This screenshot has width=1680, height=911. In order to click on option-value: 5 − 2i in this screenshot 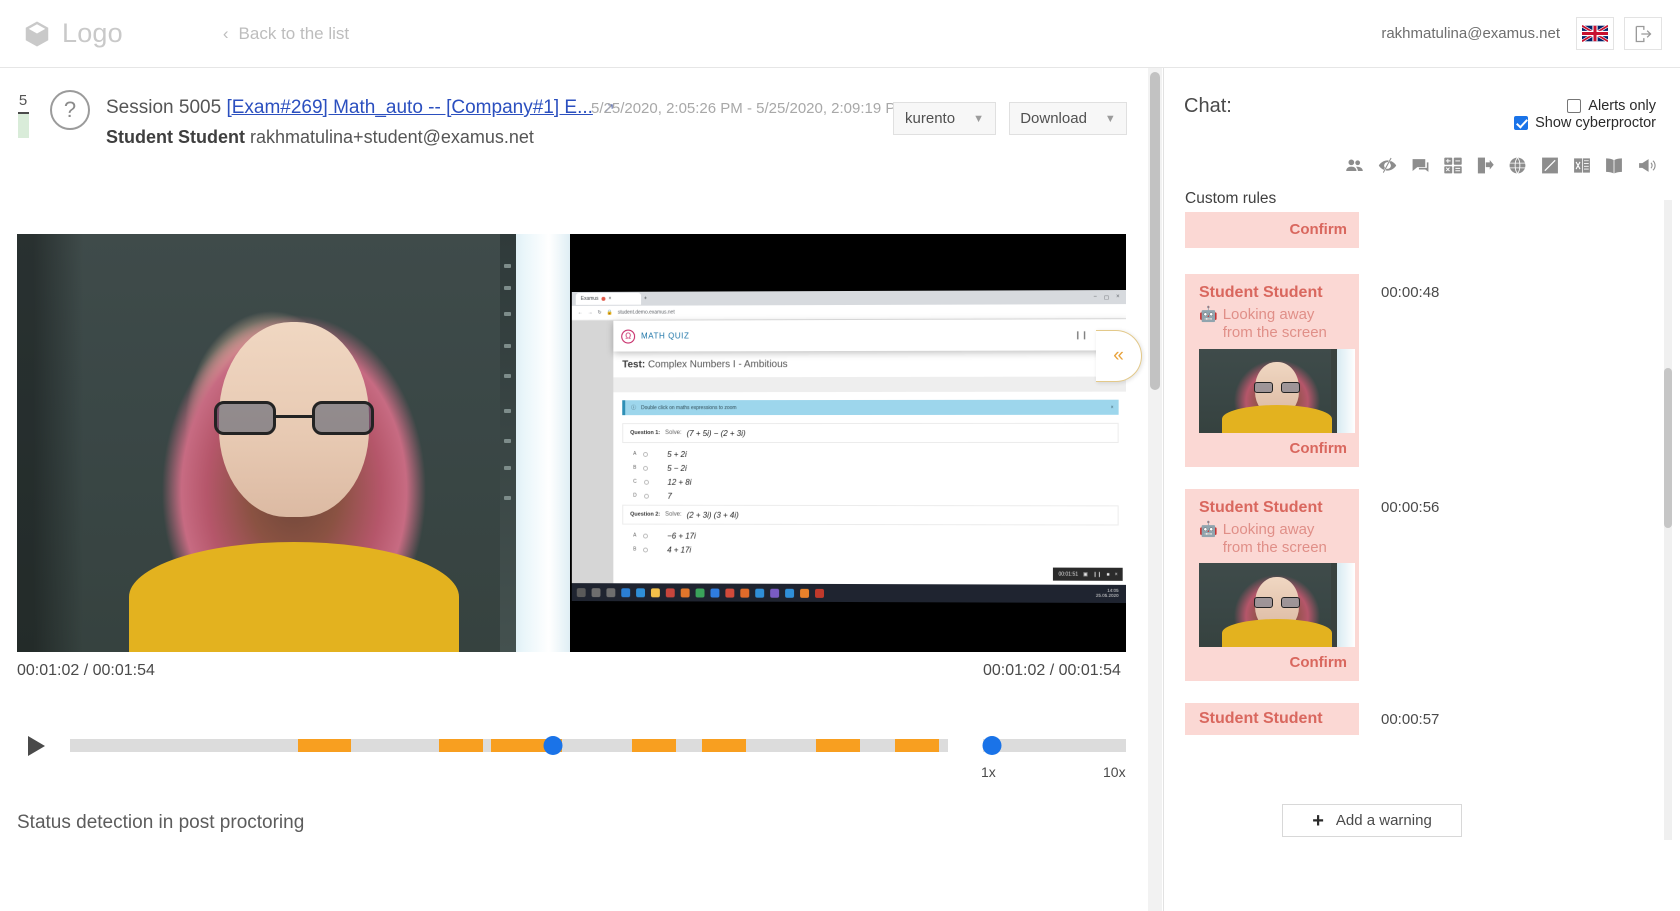, I will do `click(677, 468)`.